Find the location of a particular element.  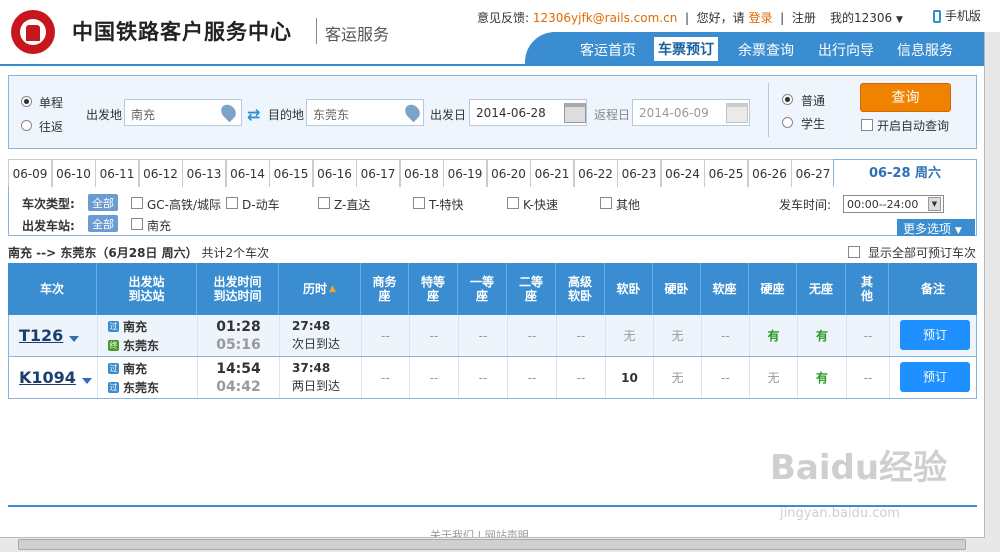

date-tab: 06-13 is located at coordinates (204, 173).